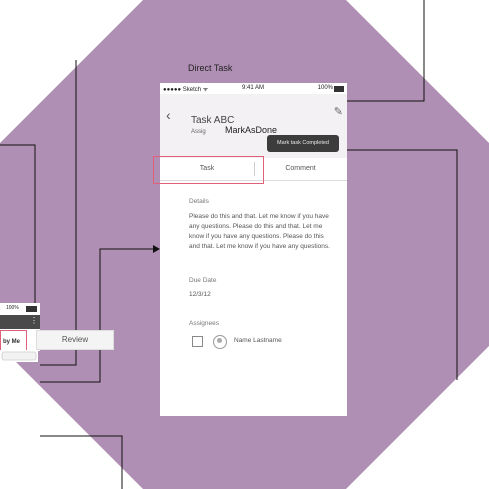 The width and height of the screenshot is (489, 489). What do you see at coordinates (203, 280) in the screenshot?
I see `due-date-label: Due Date` at bounding box center [203, 280].